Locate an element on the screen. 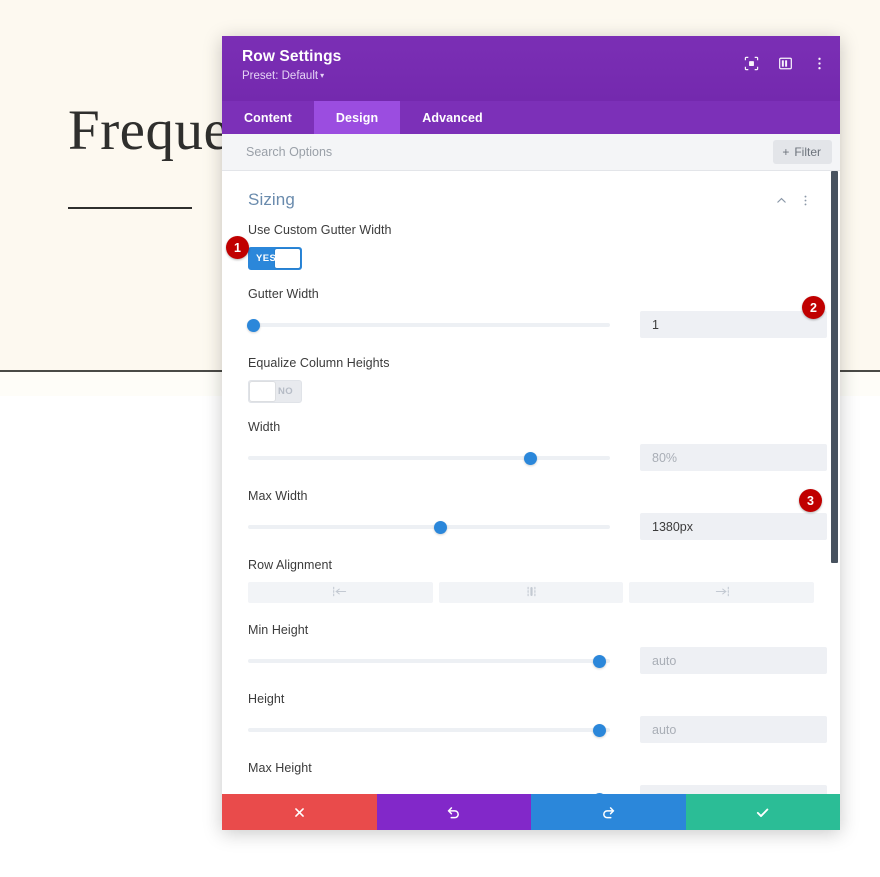 The height and width of the screenshot is (877, 880). toggle-use-custom-gutter-width: YES is located at coordinates (275, 258).